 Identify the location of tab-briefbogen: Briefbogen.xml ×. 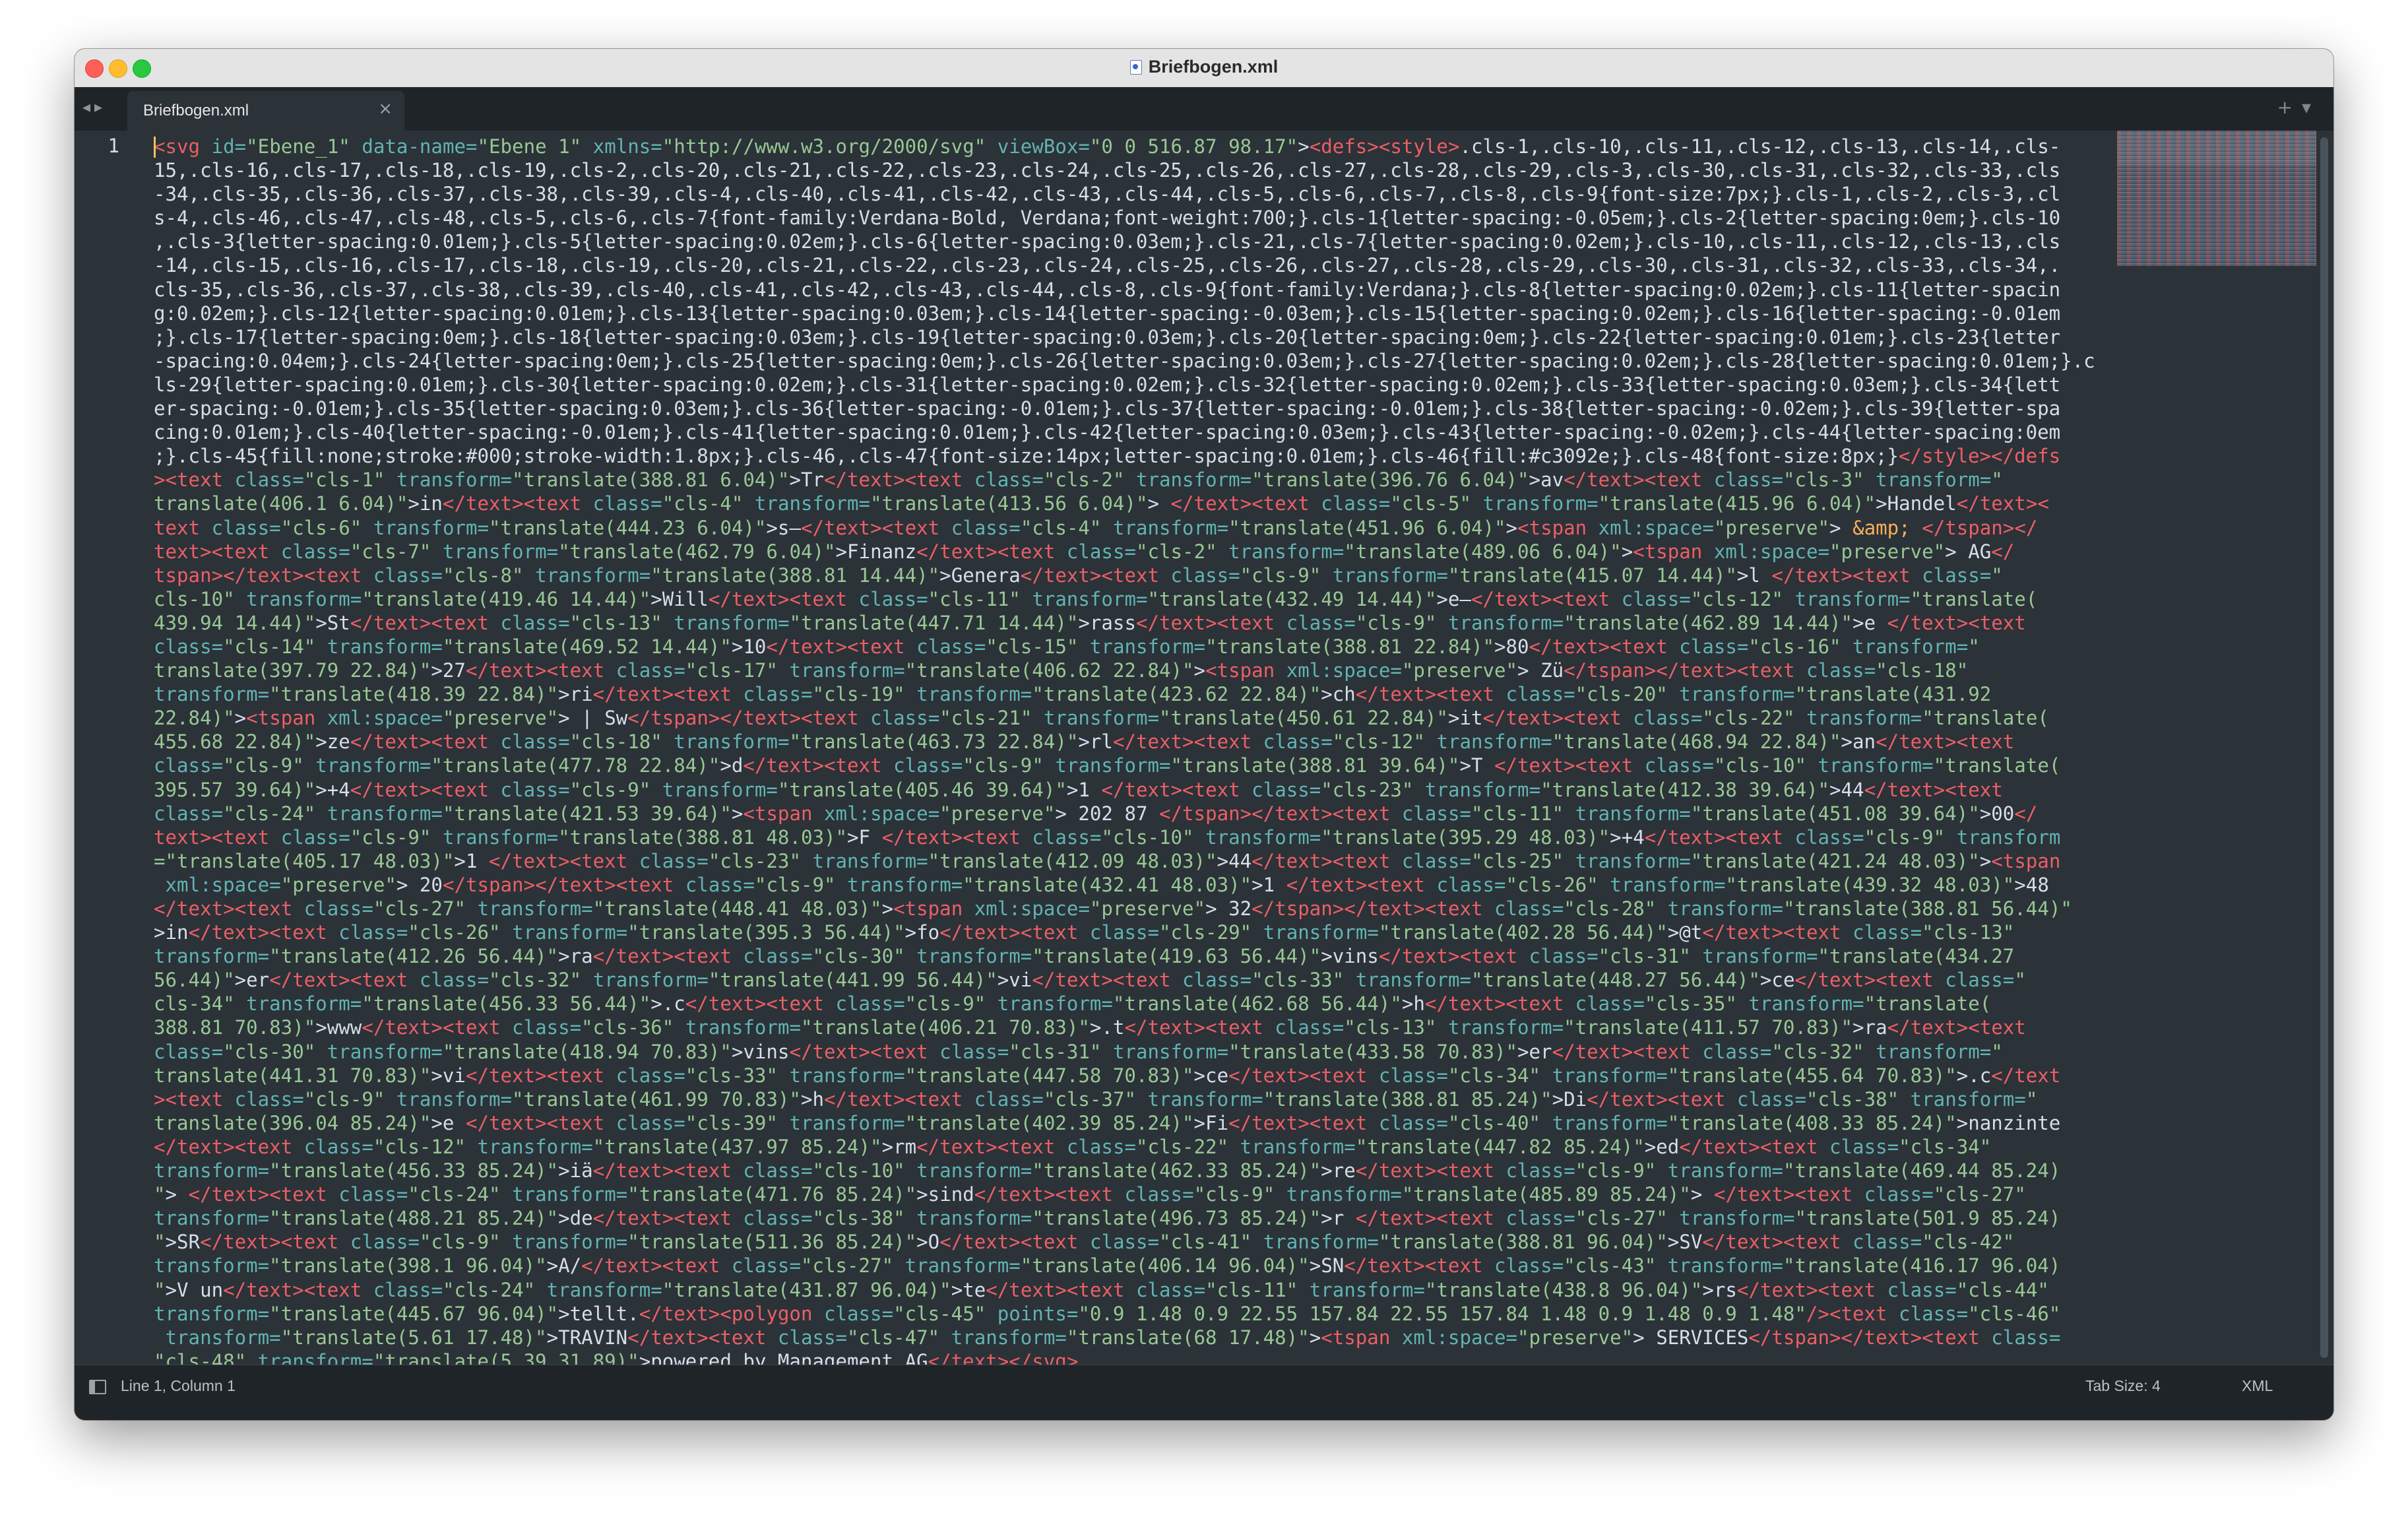
(265, 111).